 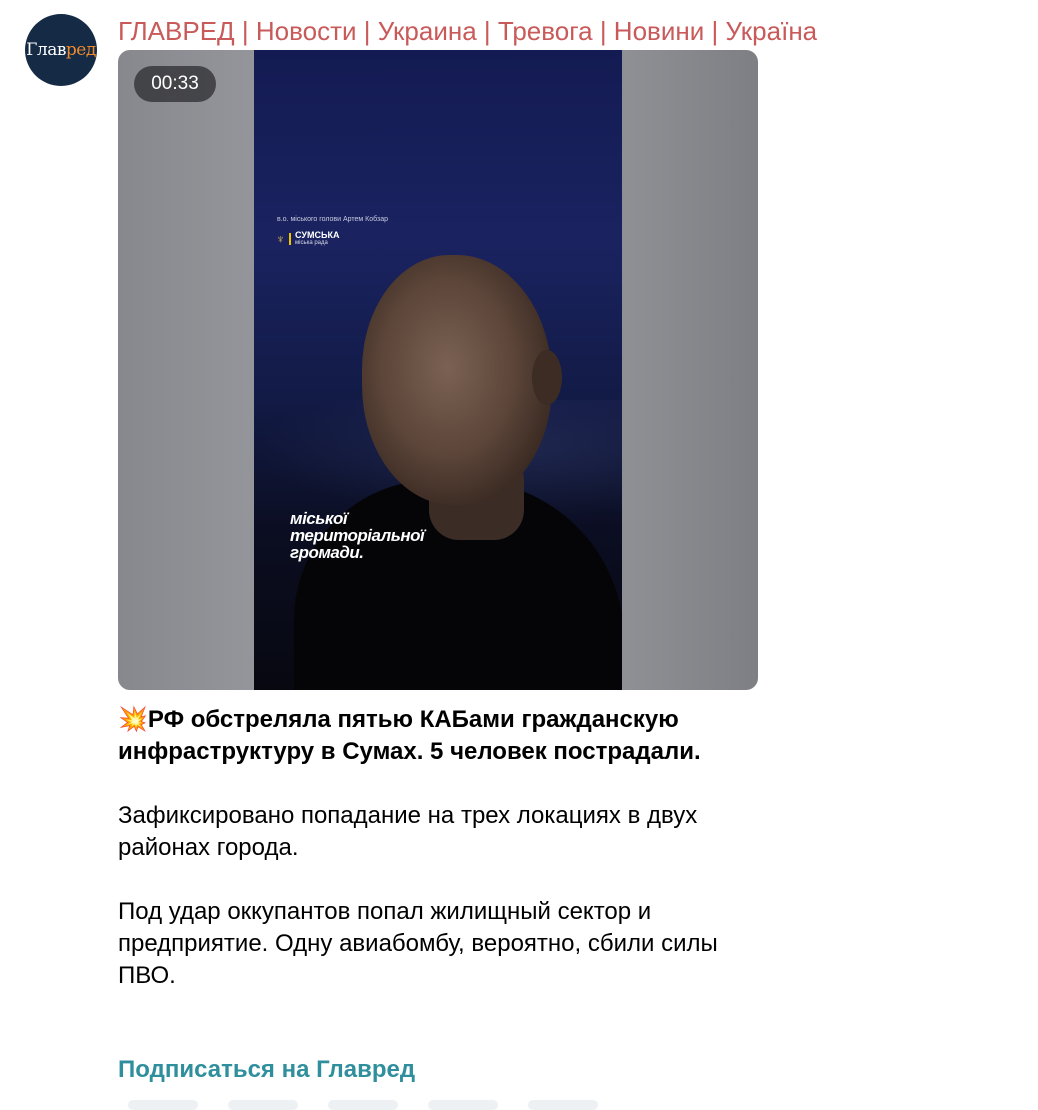 What do you see at coordinates (46, 50) in the screenshot?
I see `avatar-text-main: Глав` at bounding box center [46, 50].